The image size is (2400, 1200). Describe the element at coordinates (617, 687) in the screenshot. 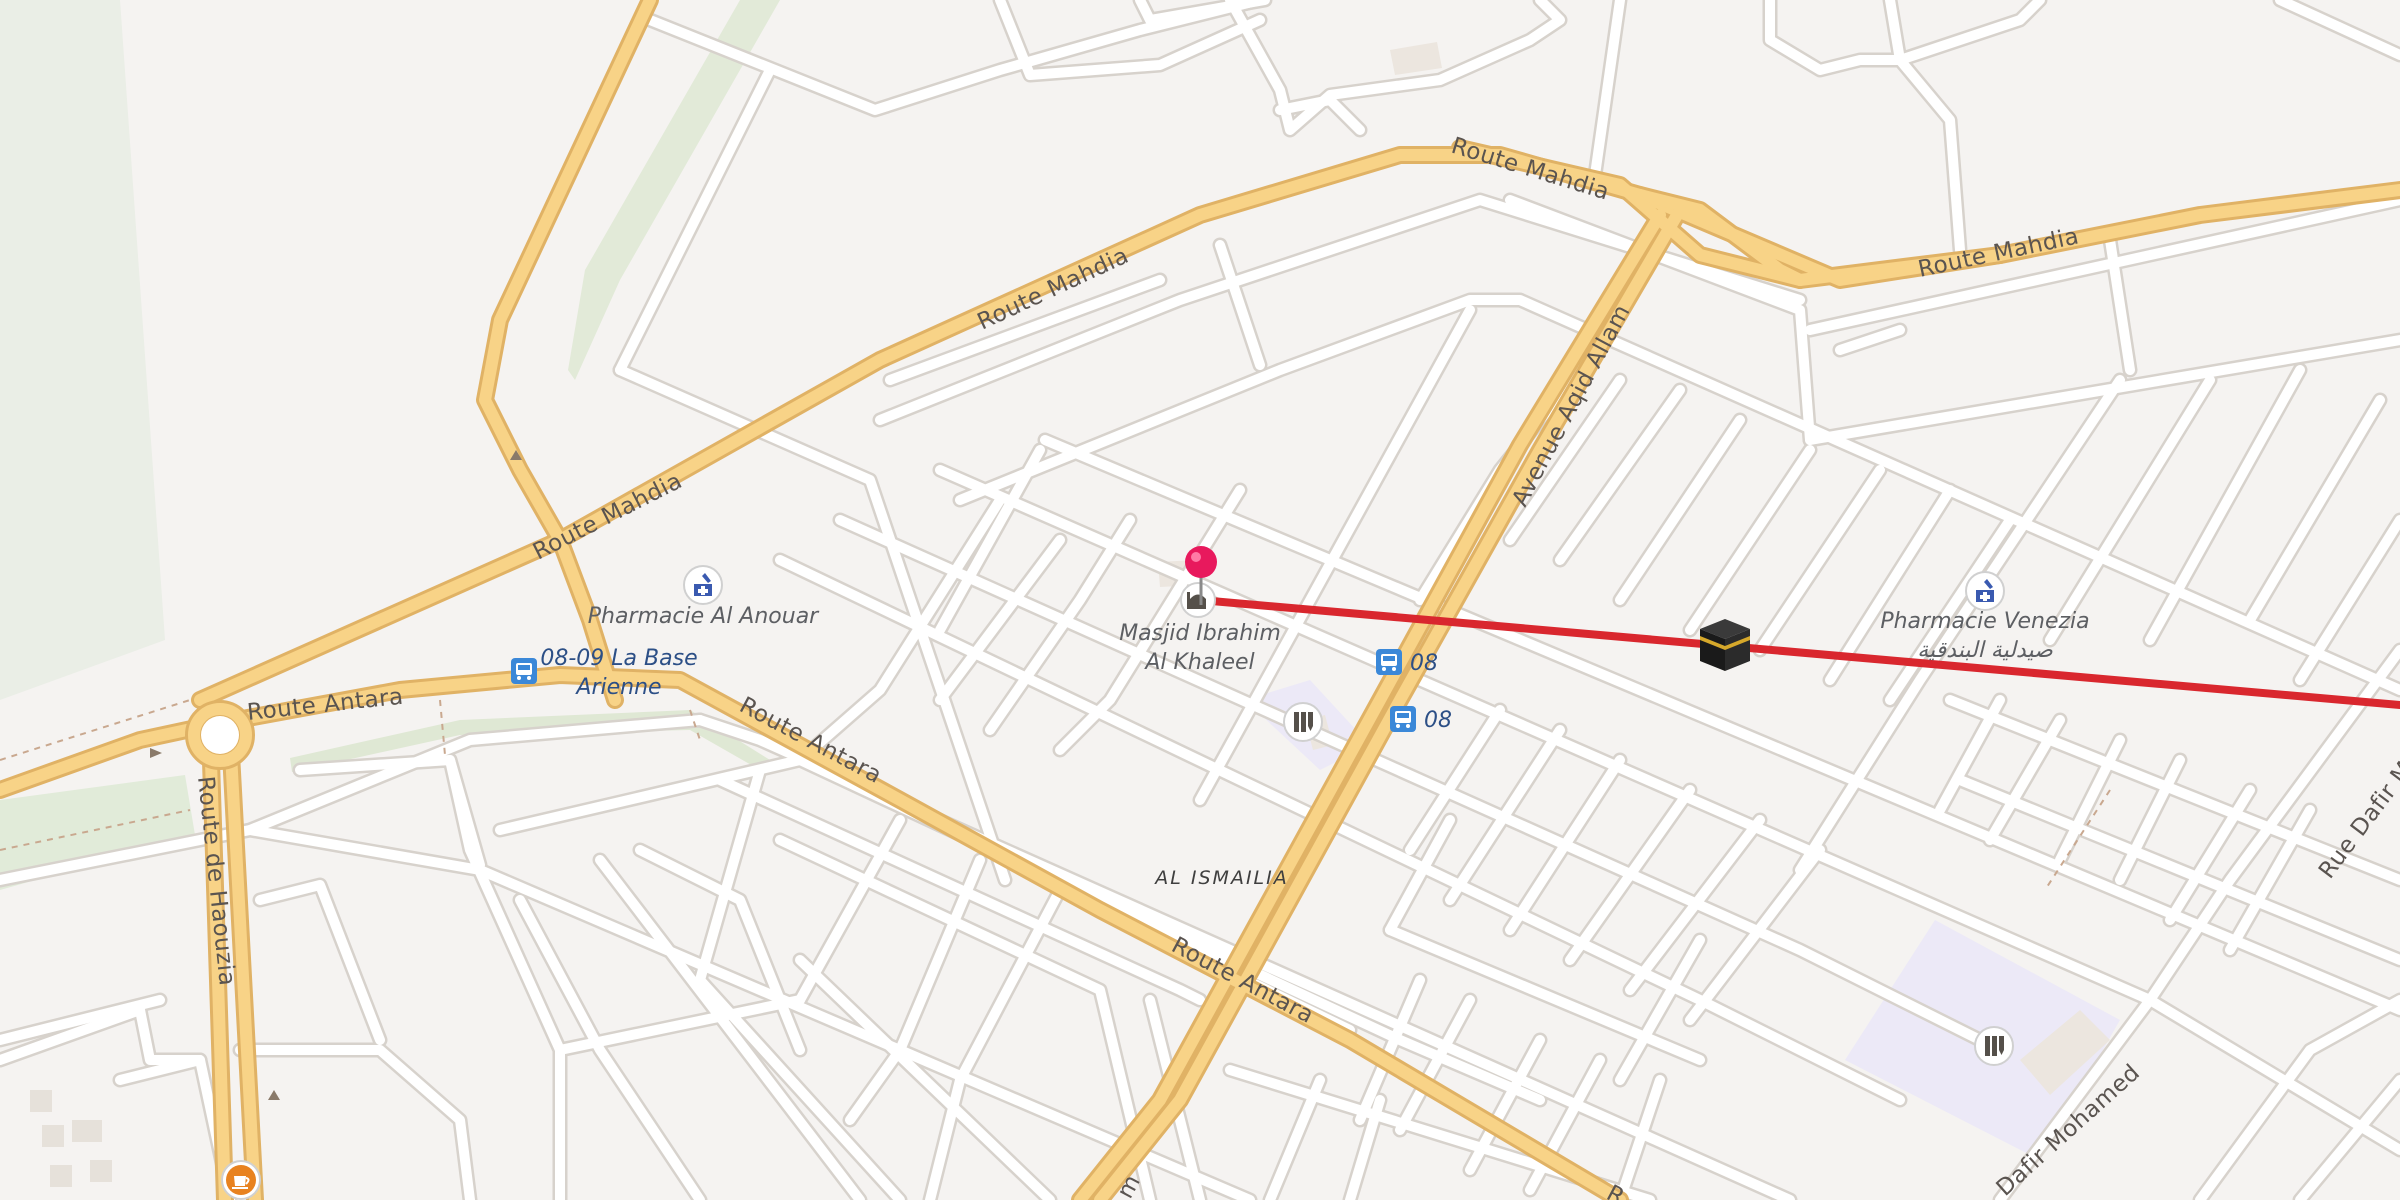

I see `bus-stop-label-line2: Arienne` at that location.